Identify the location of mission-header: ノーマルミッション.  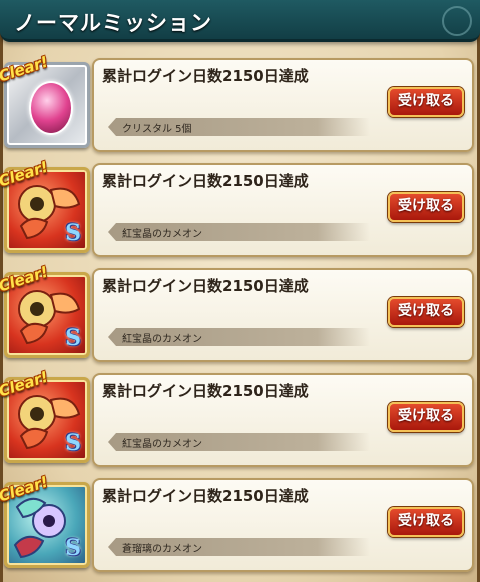
(240, 21).